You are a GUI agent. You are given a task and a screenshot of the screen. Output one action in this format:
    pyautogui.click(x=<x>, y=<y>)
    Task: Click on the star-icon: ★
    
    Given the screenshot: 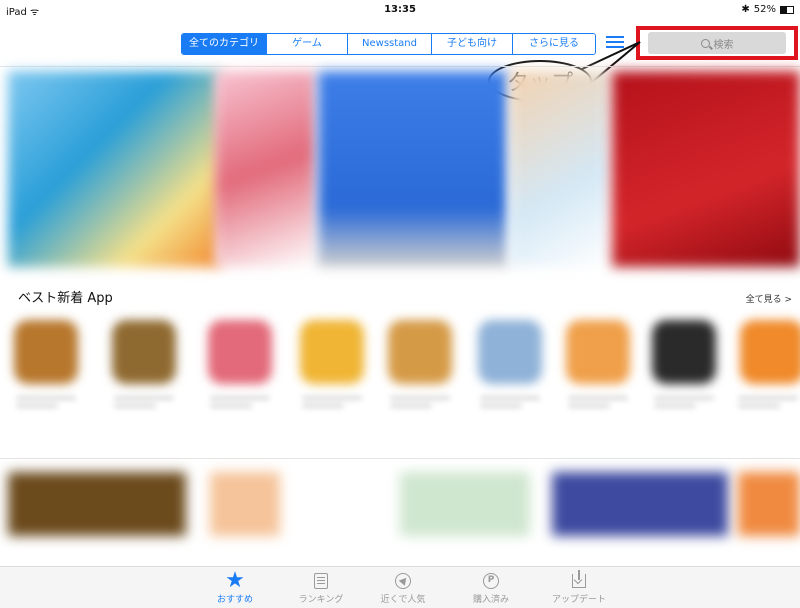 What is the action you would take?
    pyautogui.click(x=235, y=580)
    